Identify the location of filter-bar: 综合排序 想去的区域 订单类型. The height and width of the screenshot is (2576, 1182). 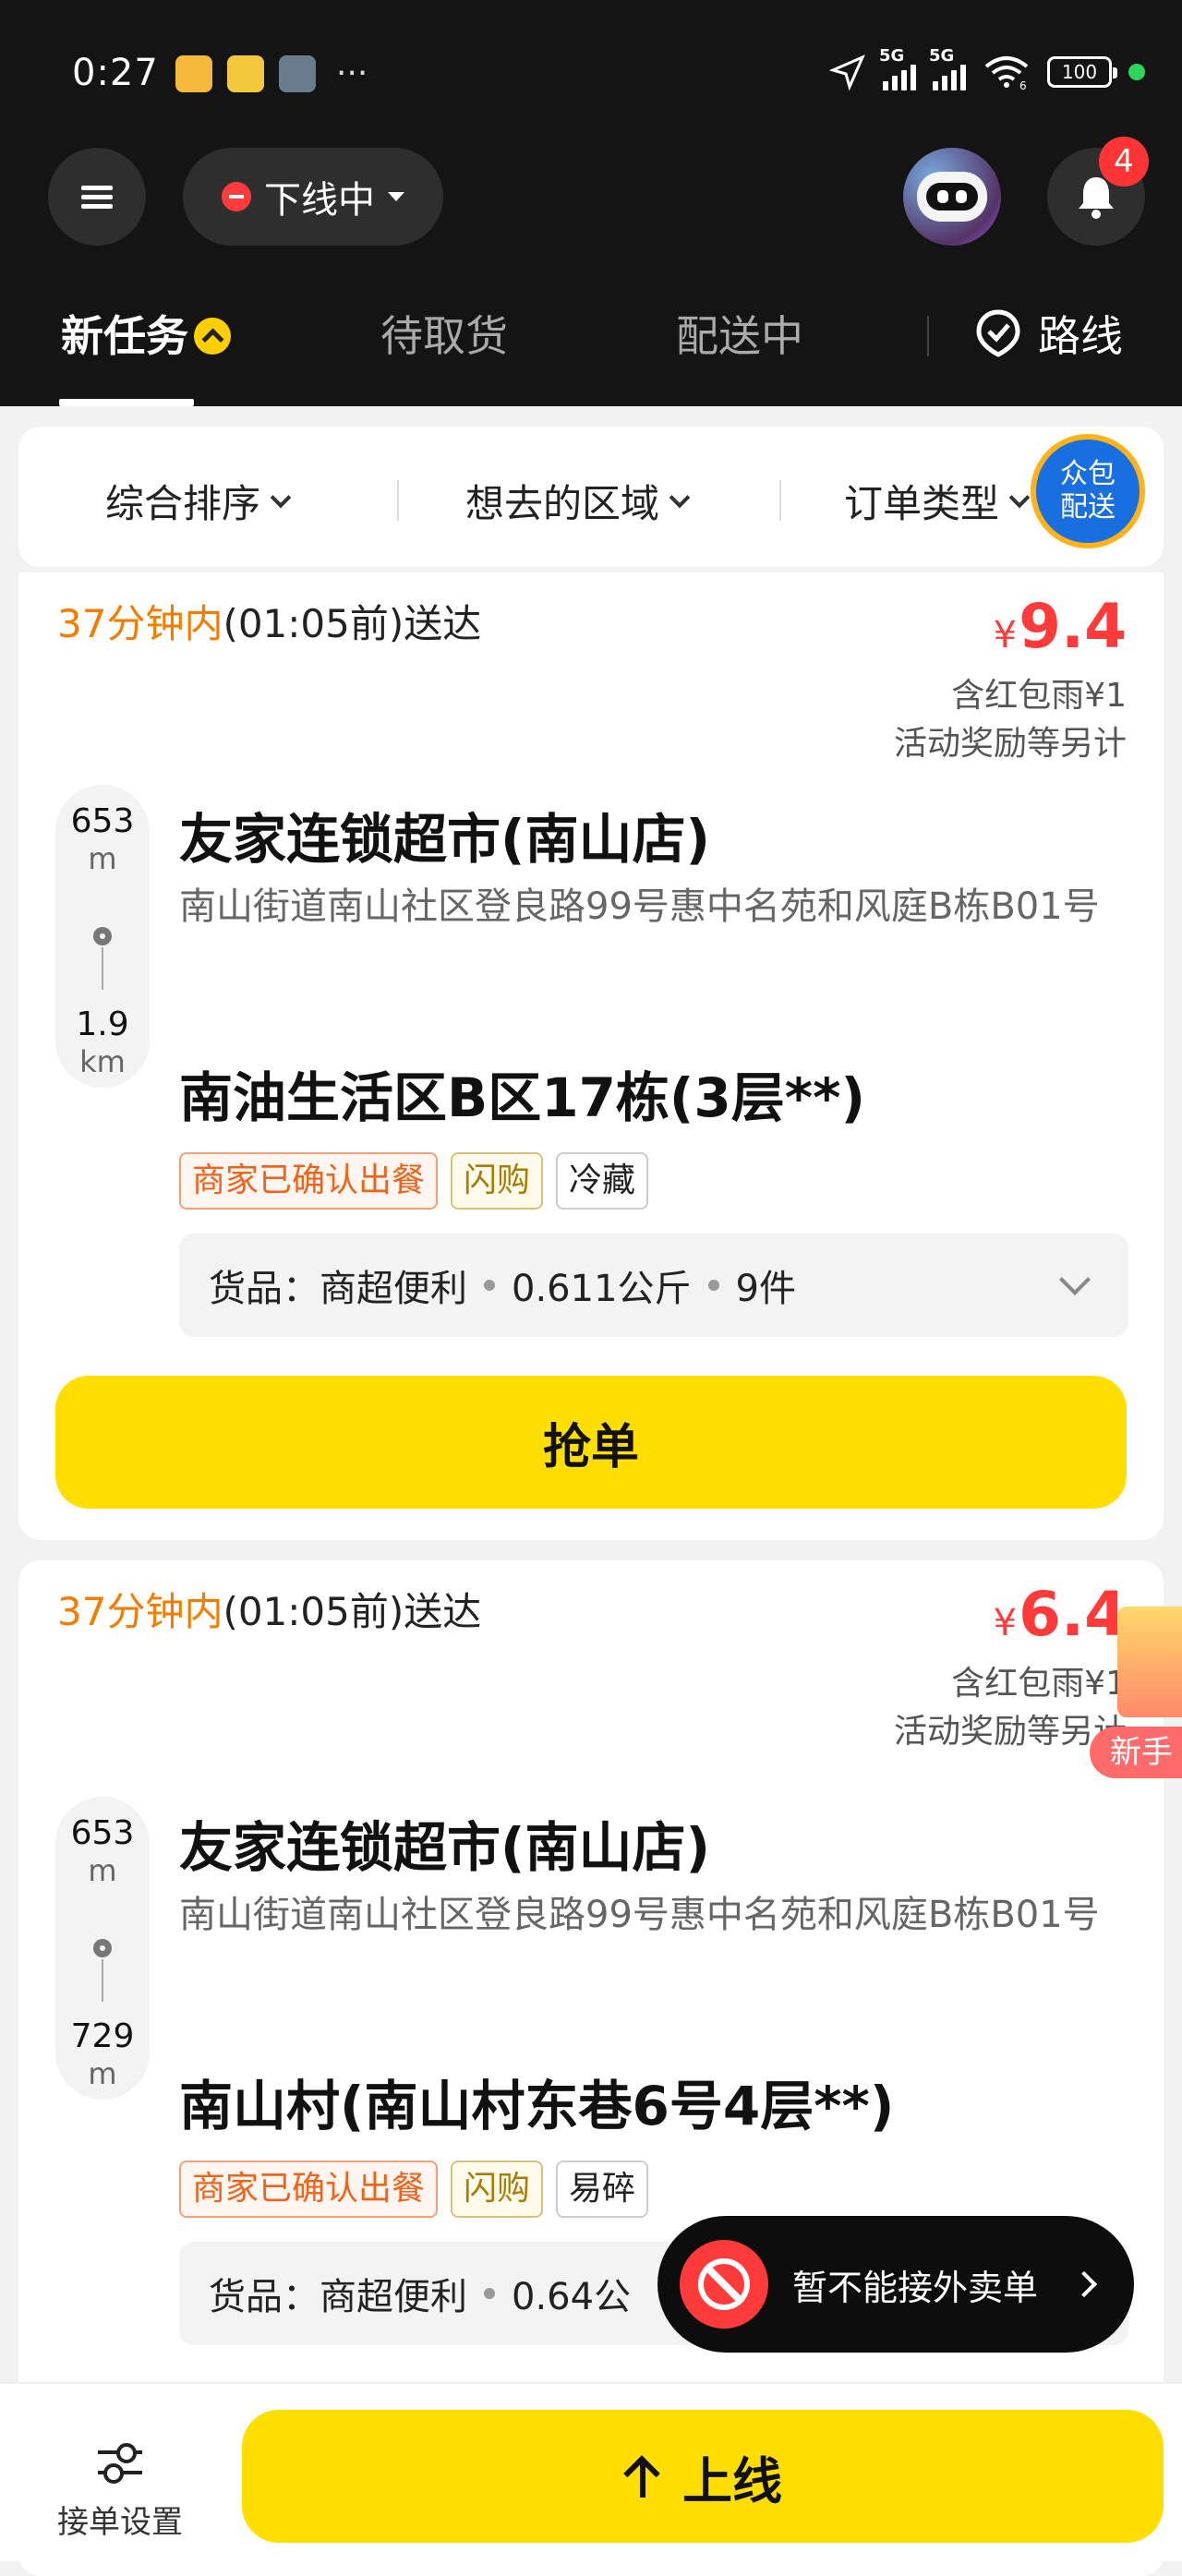
(591, 497).